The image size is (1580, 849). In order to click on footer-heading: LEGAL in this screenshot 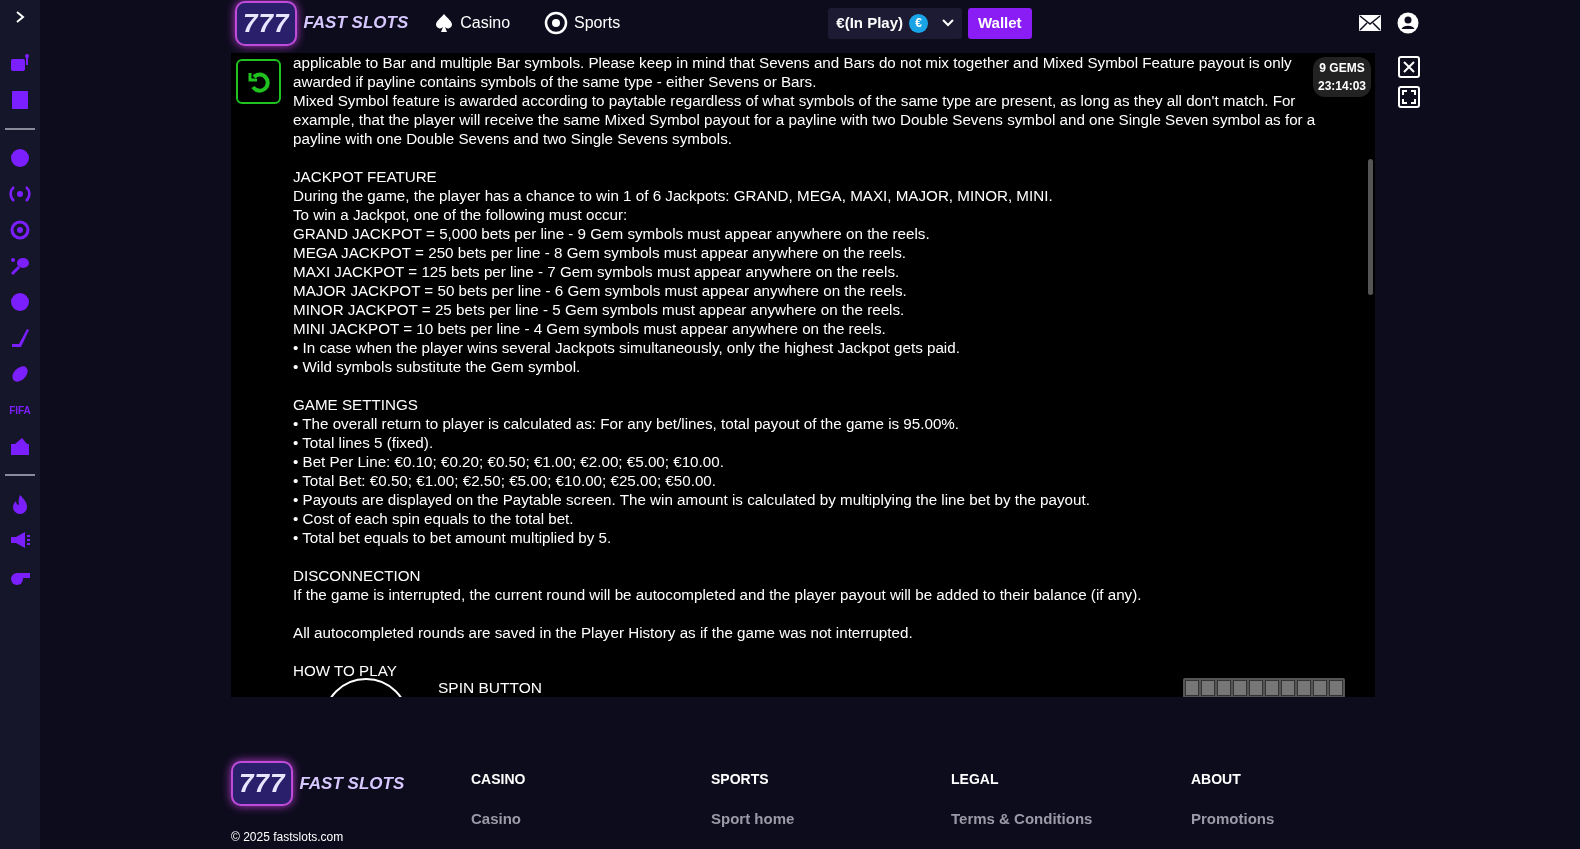, I will do `click(975, 779)`.